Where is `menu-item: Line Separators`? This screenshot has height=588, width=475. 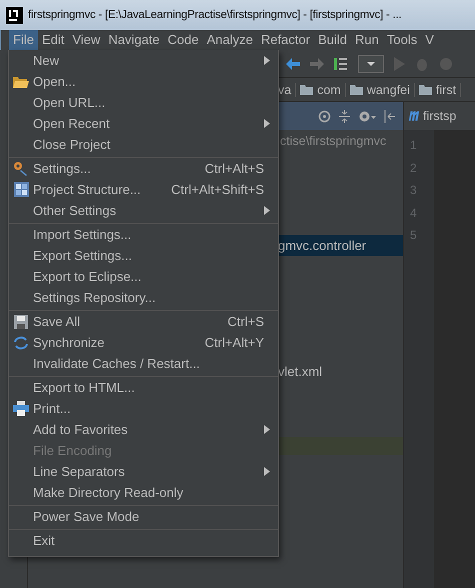 menu-item: Line Separators is located at coordinates (143, 471).